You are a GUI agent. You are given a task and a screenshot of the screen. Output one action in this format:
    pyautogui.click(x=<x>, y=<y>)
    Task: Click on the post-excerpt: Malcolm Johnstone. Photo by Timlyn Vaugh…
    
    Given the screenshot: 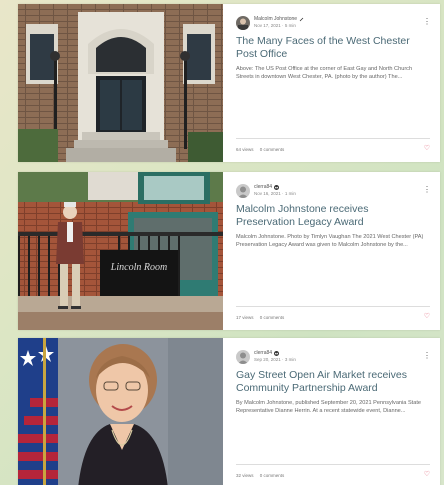 What is the action you would take?
    pyautogui.click(x=330, y=241)
    